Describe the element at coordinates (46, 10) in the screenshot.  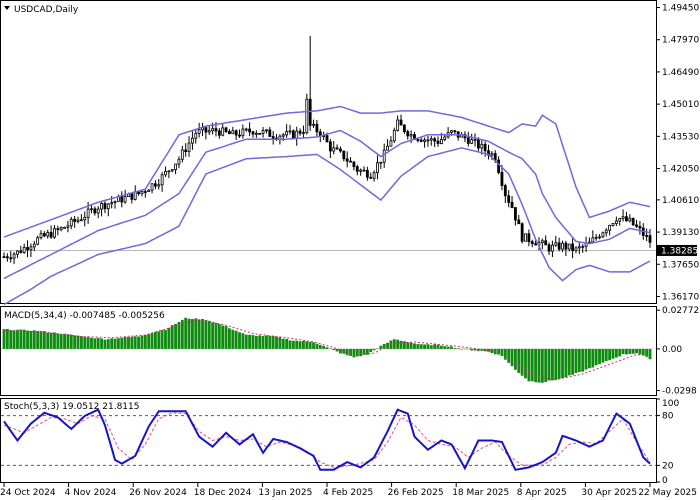
I see `symbol-label-text: USDCAD,Daily` at that location.